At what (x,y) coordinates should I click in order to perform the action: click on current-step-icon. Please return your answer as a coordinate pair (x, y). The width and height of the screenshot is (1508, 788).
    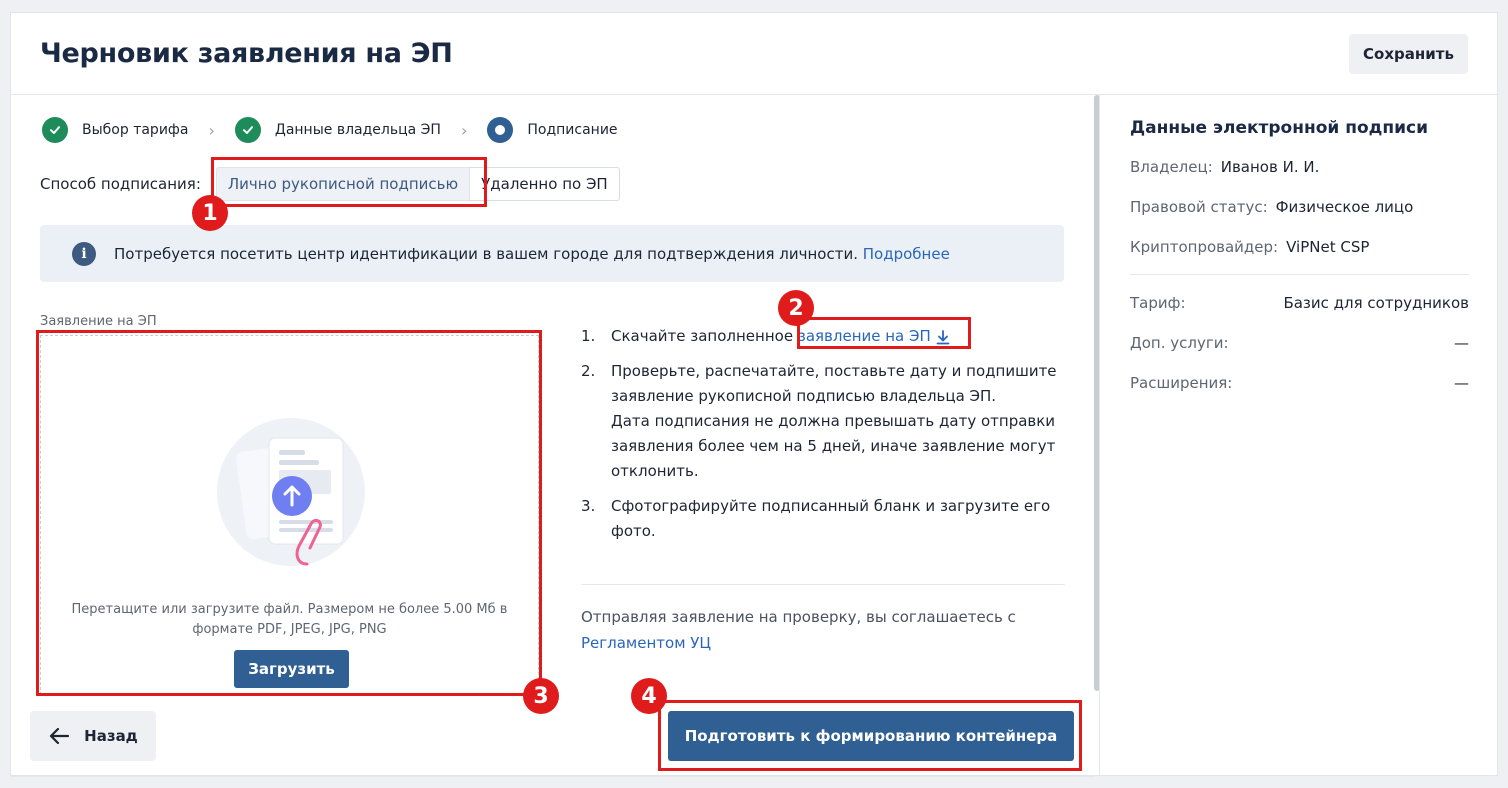
    Looking at the image, I should click on (500, 130).